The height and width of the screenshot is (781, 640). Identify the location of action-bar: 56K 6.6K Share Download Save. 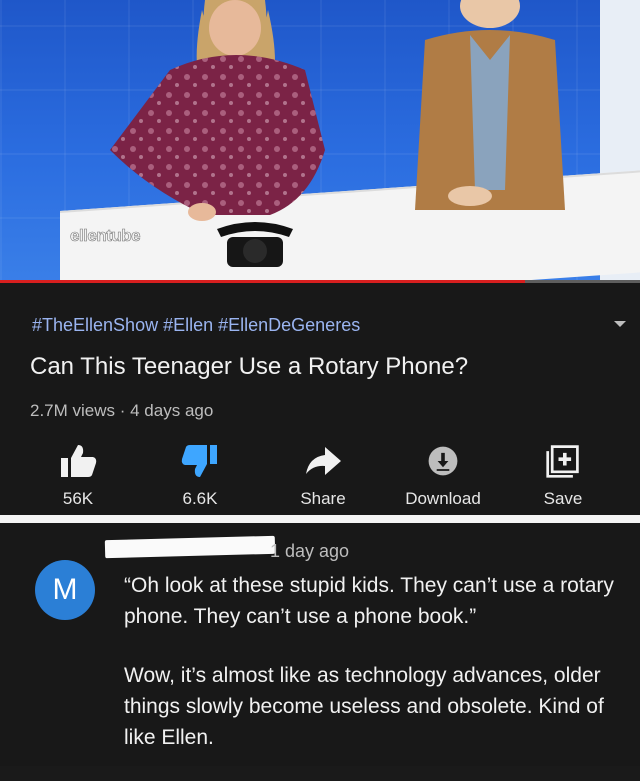
(320, 479).